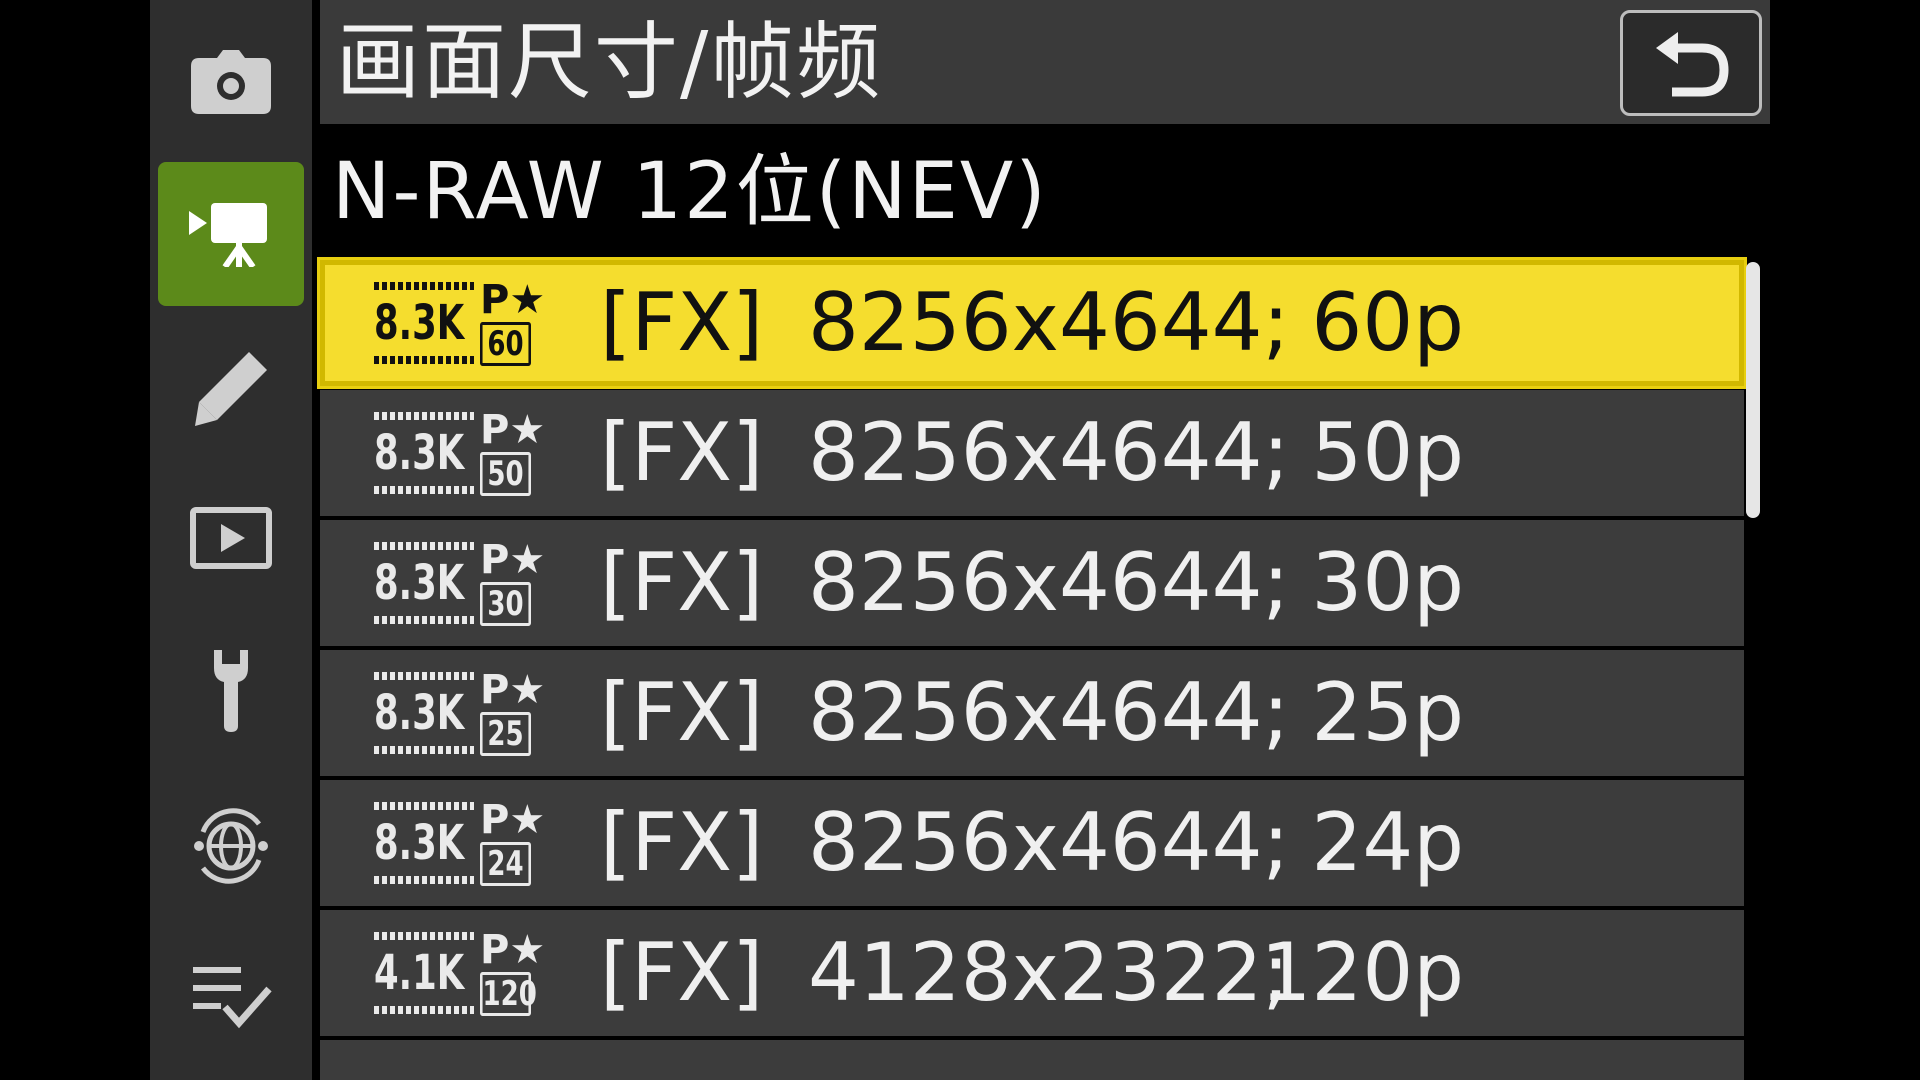 This screenshot has height=1080, width=1920. I want to click on checklist-icon, so click(232, 998).